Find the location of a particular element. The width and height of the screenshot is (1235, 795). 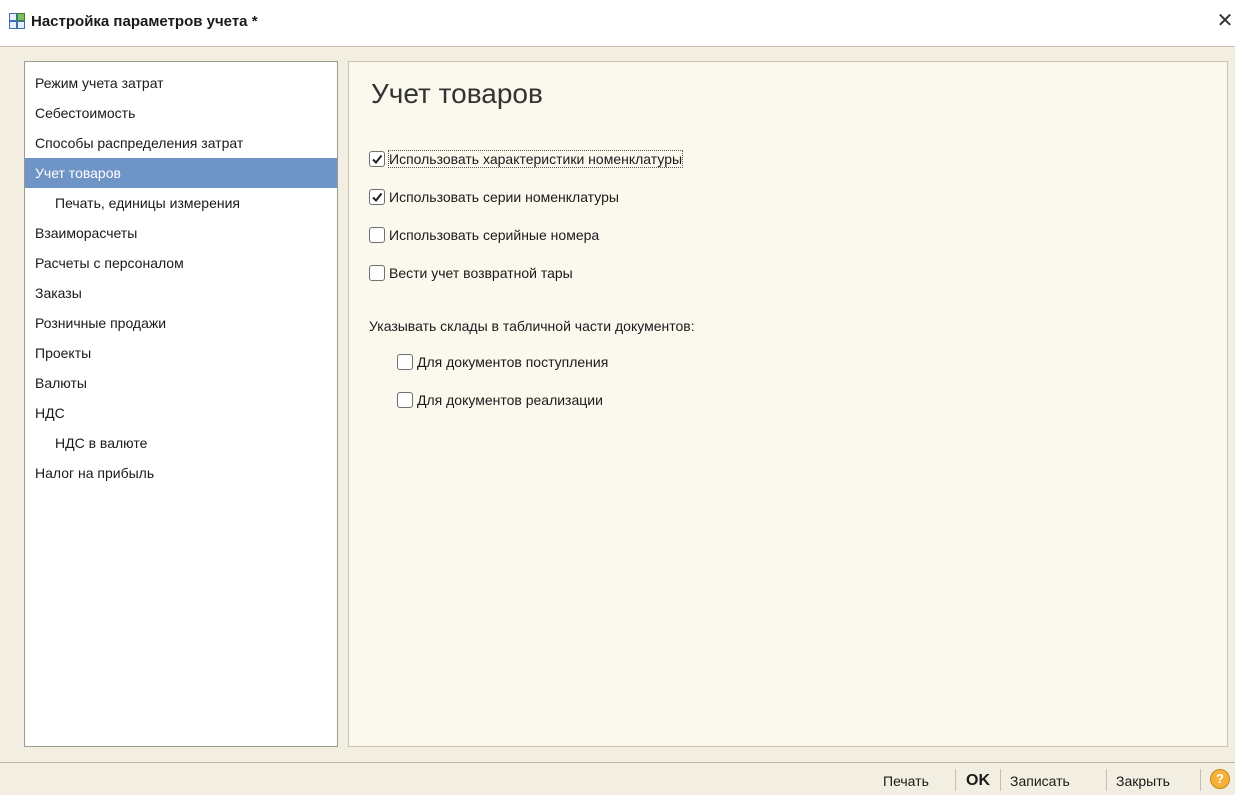

sidebar-item: Режим учета затрат is located at coordinates (181, 83).